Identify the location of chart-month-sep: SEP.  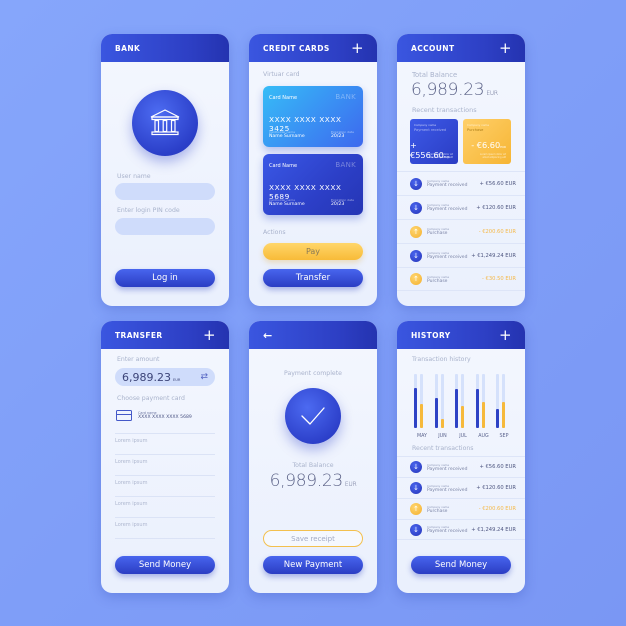
(504, 406).